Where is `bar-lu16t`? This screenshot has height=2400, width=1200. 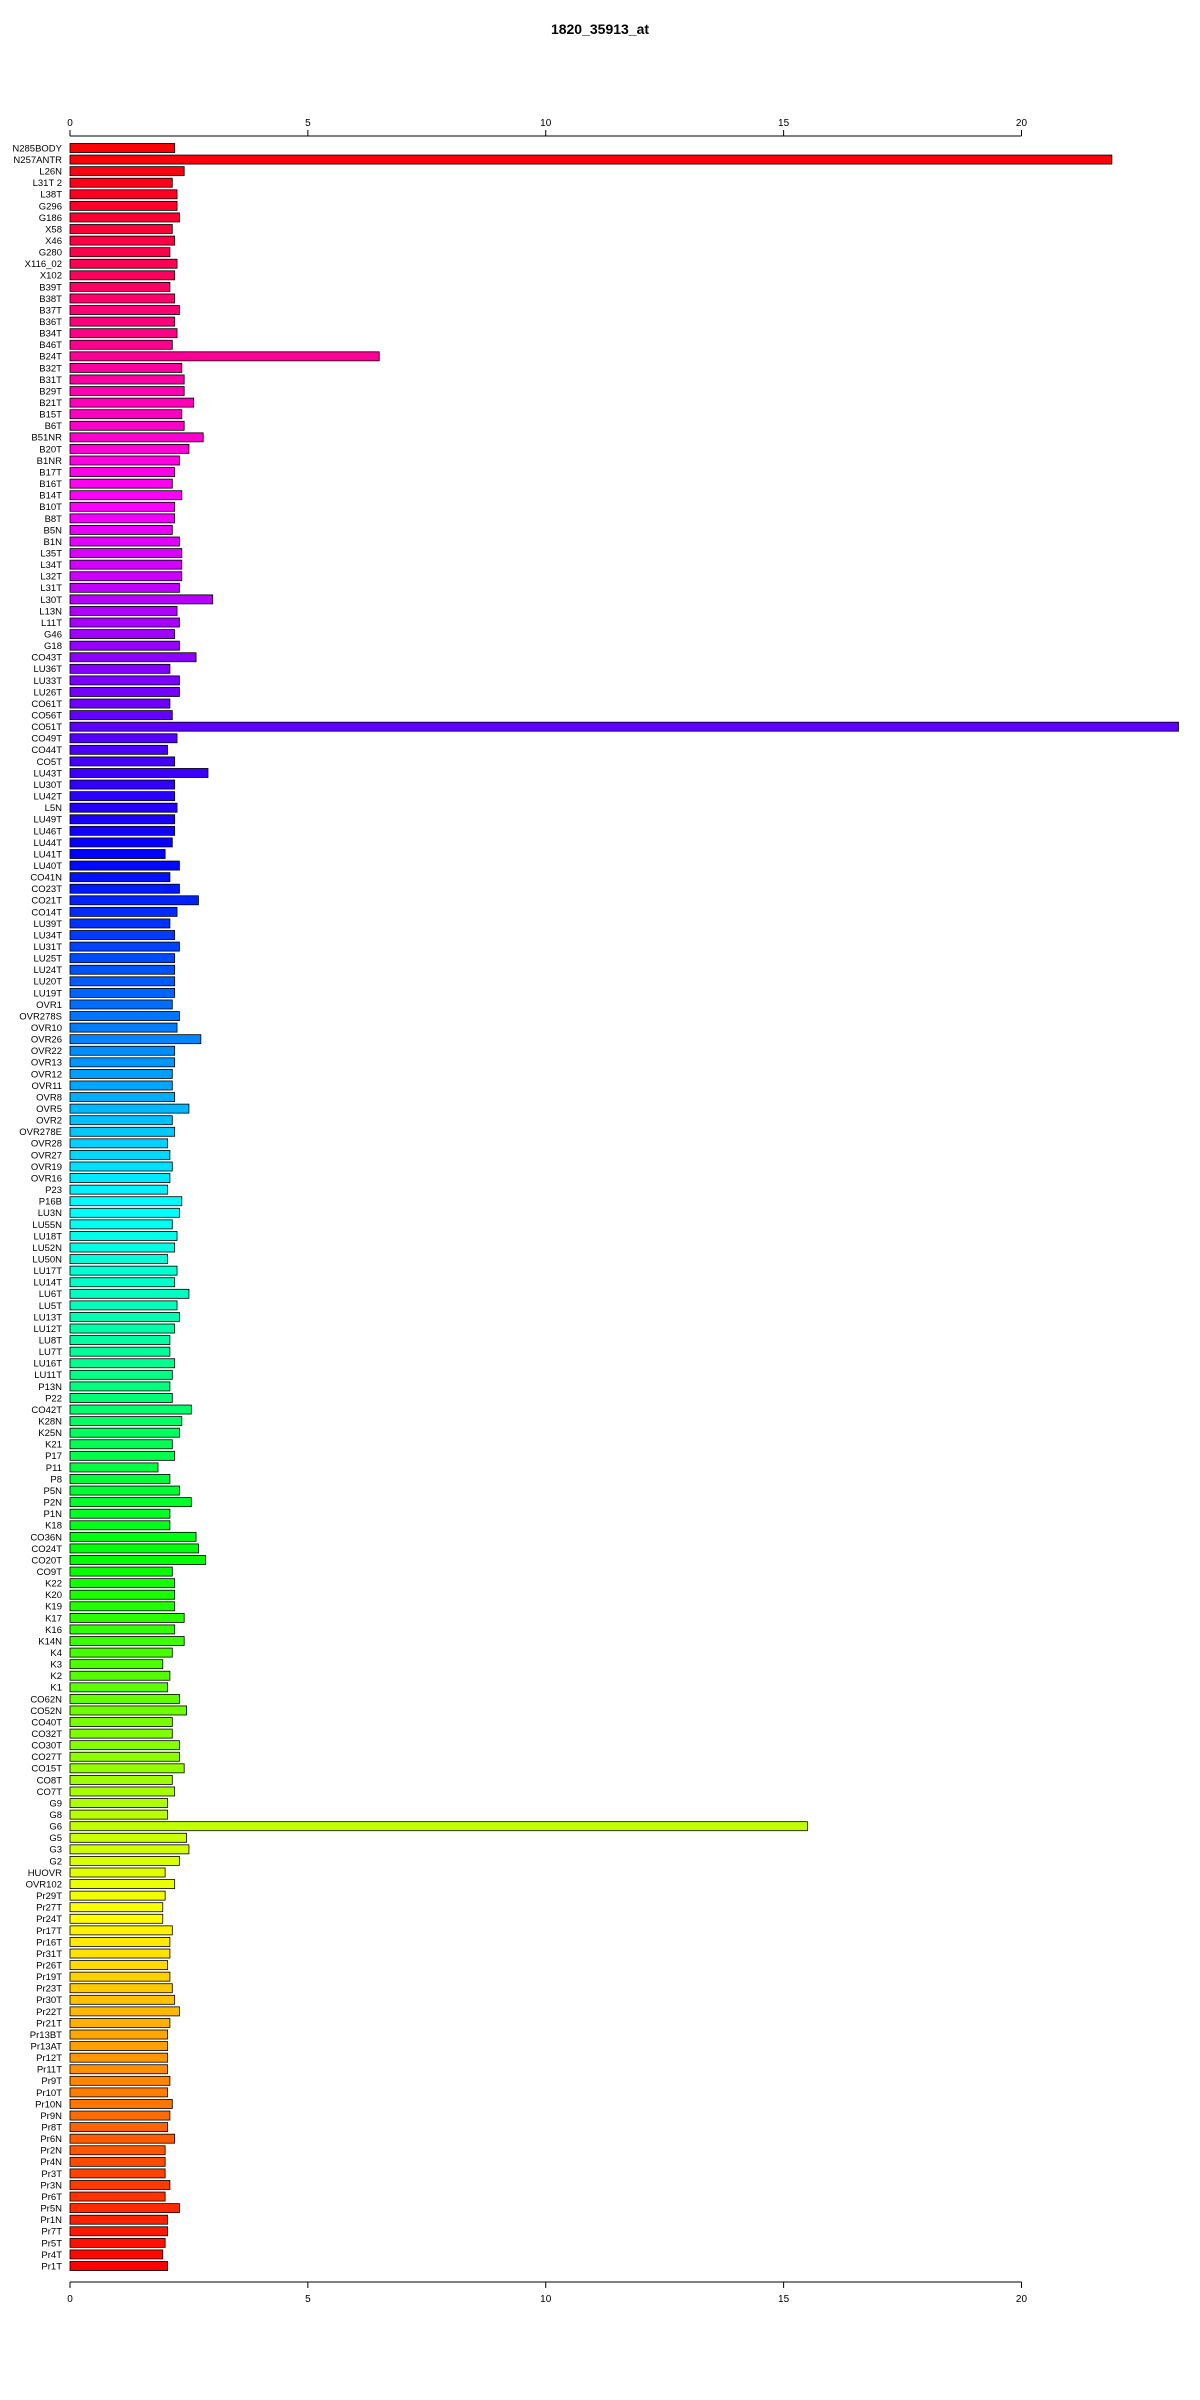
bar-lu16t is located at coordinates (122, 1363).